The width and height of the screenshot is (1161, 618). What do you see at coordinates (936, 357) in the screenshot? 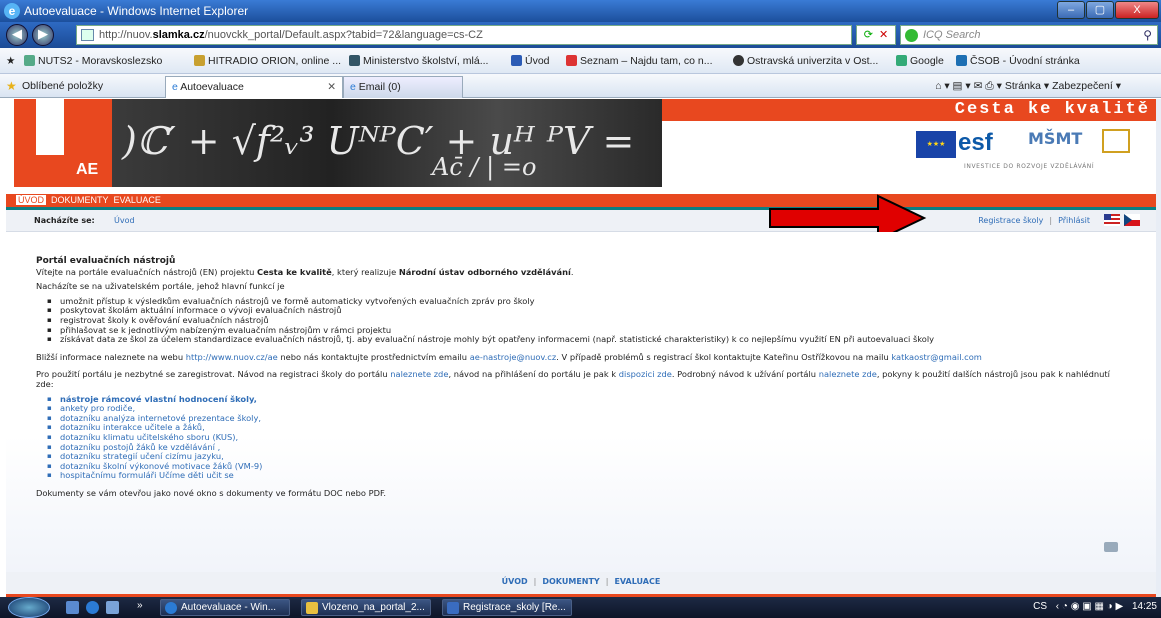
I see `contact-email-link: katkaostr@gmail.com` at bounding box center [936, 357].